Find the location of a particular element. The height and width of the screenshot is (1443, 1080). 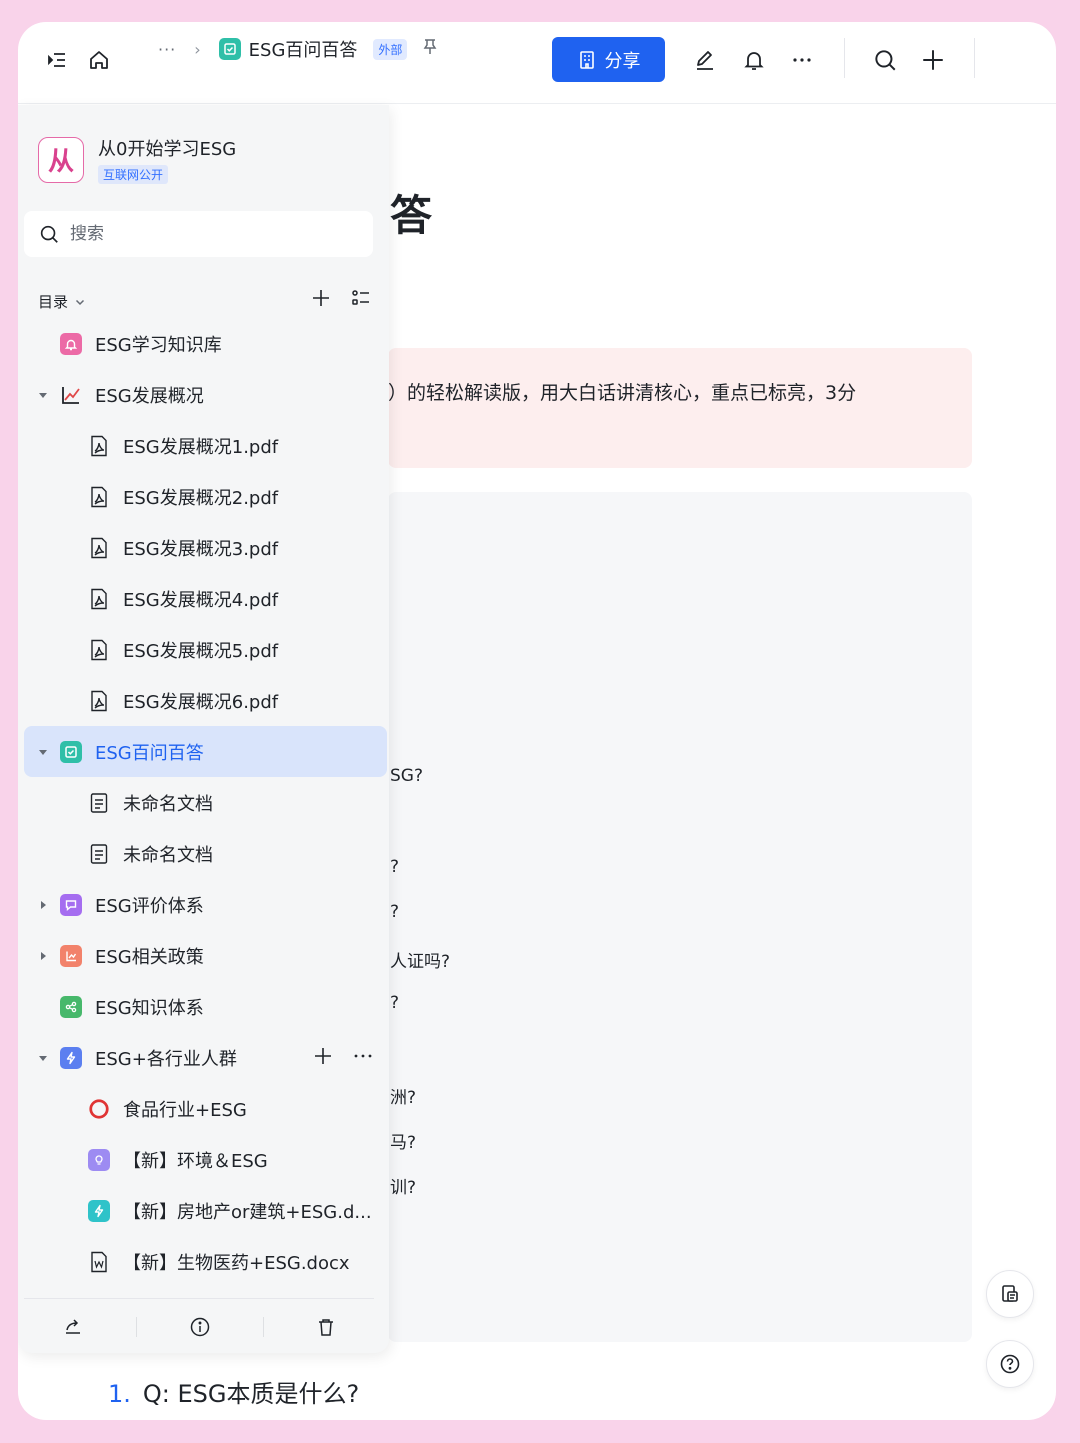

tree-item-label: 【新】环境＆ESG is located at coordinates (195, 1161).